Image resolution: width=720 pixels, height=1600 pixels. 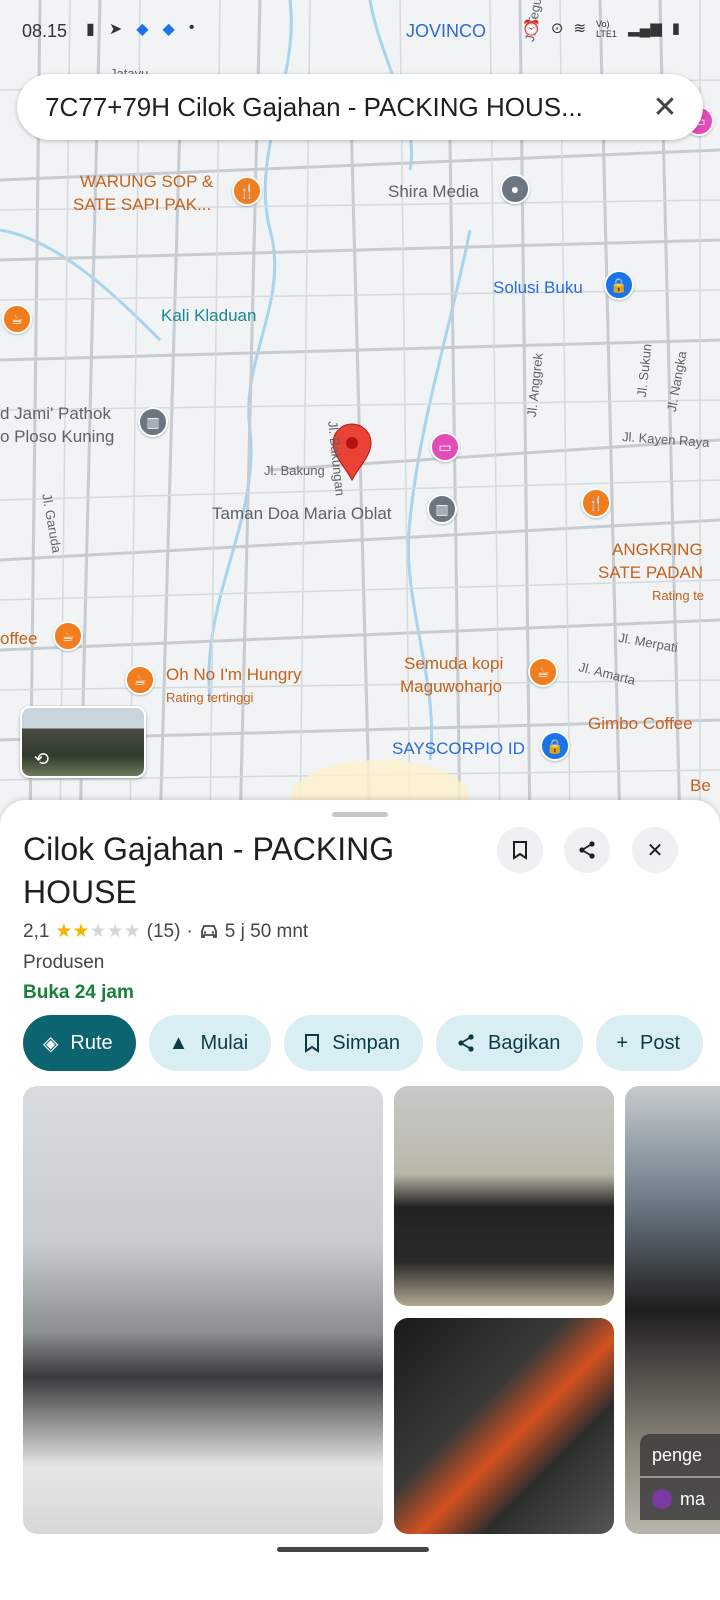 I want to click on status-time: 08.15, so click(x=45, y=31).